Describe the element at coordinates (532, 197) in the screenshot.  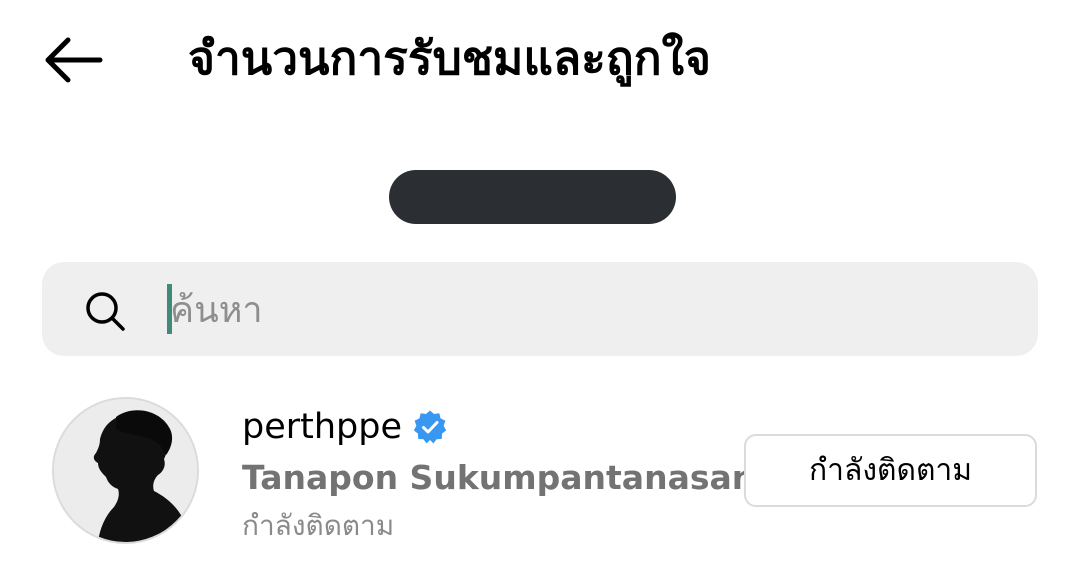
I see `redacted-content-block` at that location.